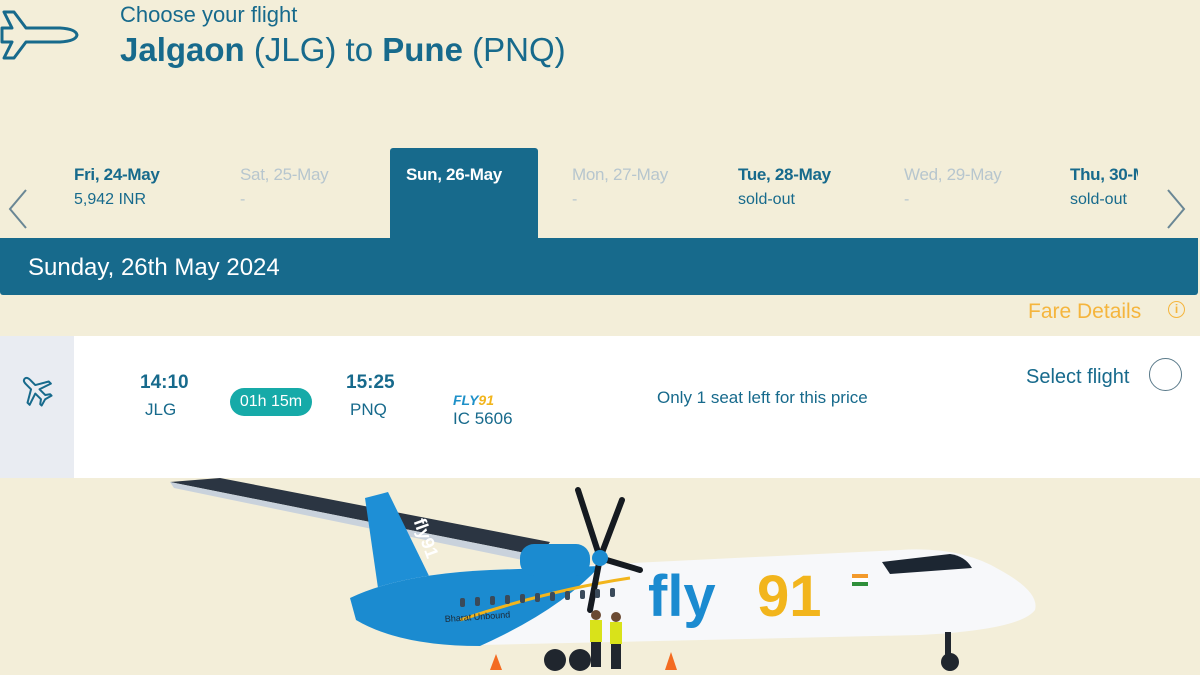 The height and width of the screenshot is (675, 1200). What do you see at coordinates (1104, 174) in the screenshot?
I see `tab-date: Thu, 30-May` at bounding box center [1104, 174].